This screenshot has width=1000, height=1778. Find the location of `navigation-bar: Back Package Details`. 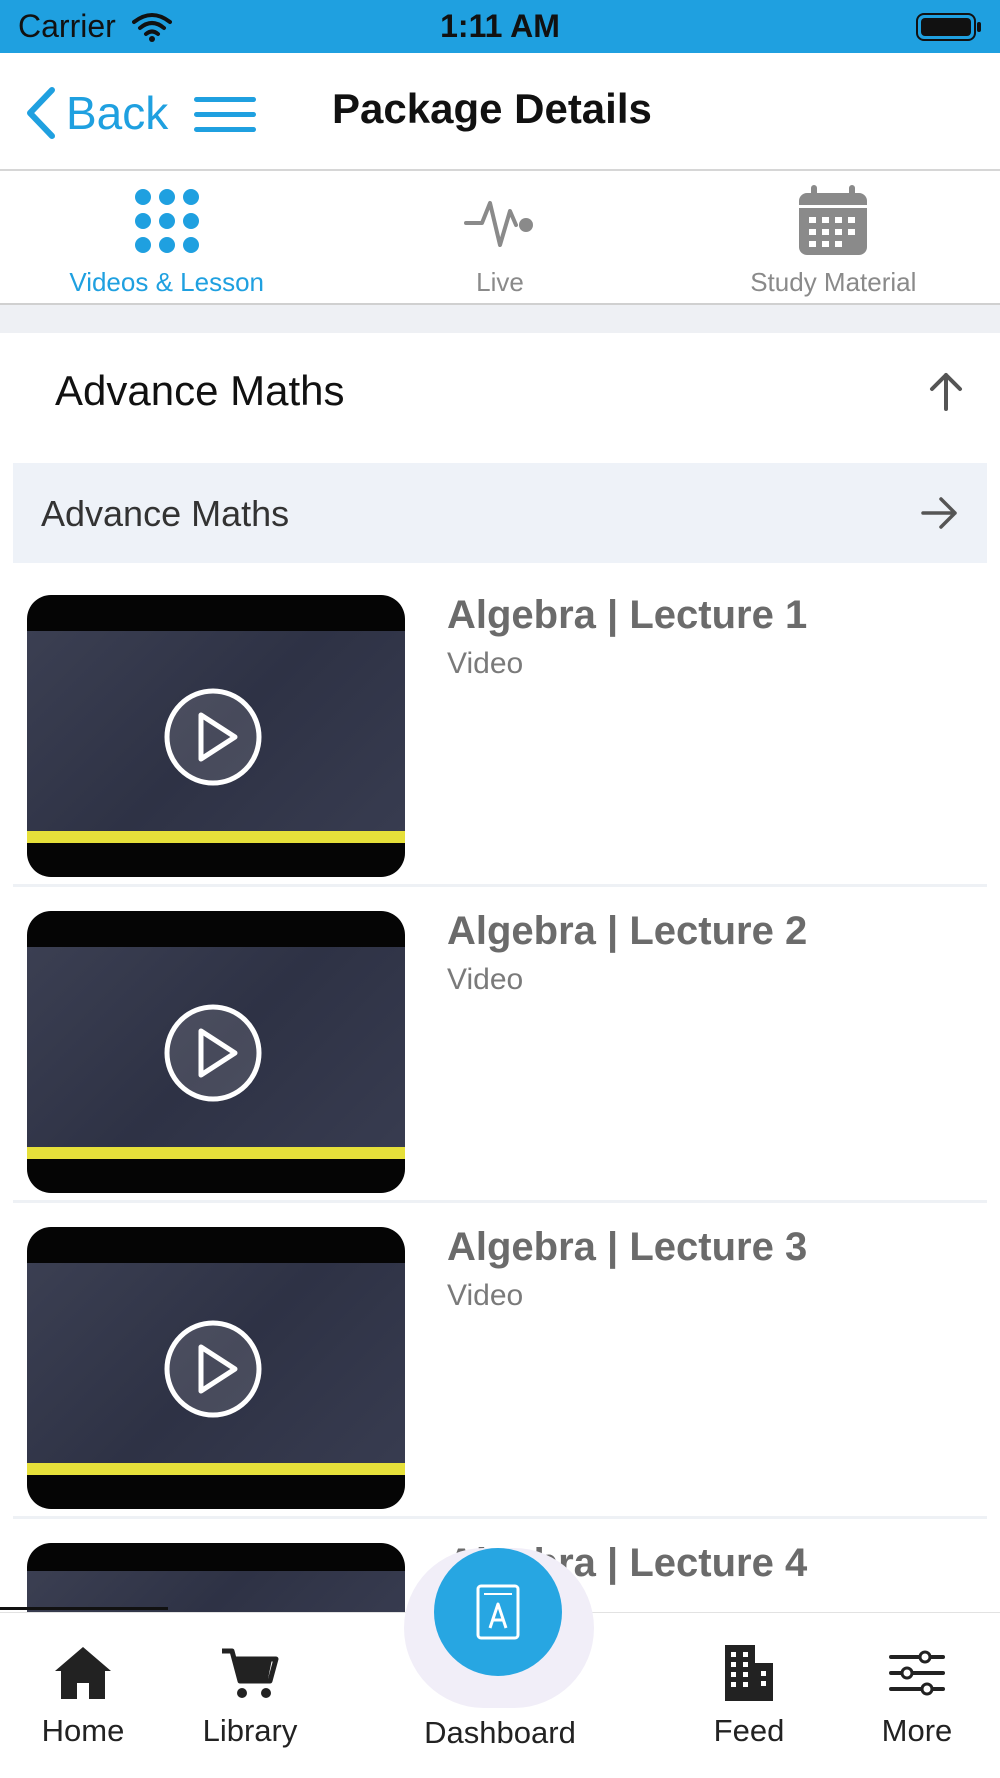

navigation-bar: Back Package Details is located at coordinates (500, 112).